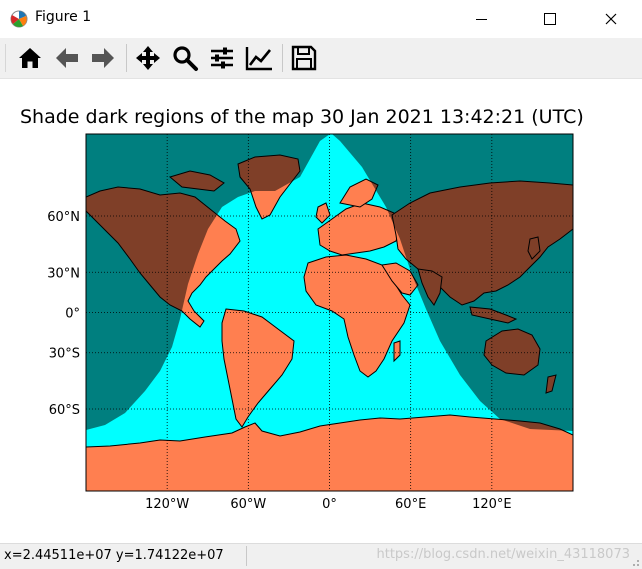  I want to click on forward-icon, so click(103, 58).